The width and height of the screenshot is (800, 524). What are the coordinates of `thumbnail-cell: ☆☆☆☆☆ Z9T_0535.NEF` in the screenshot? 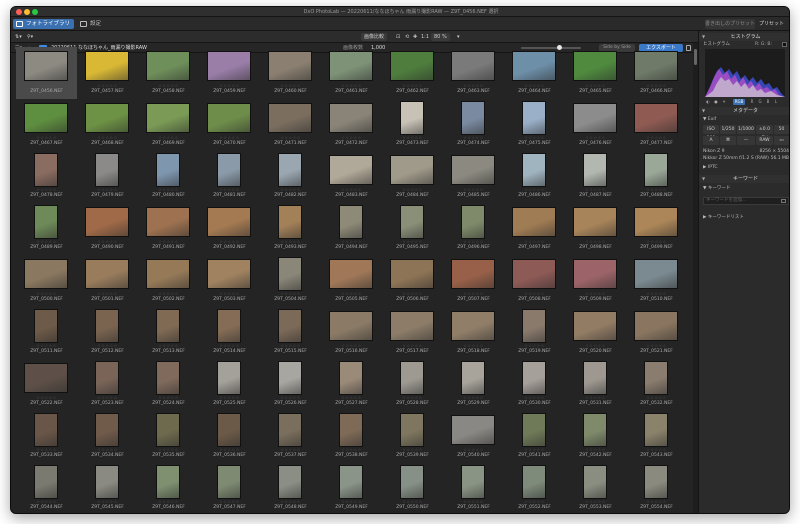 It's located at (168, 437).